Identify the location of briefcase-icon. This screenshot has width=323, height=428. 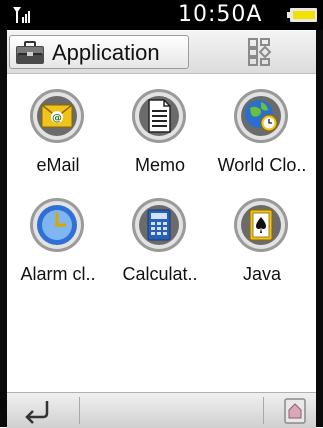
(30, 52).